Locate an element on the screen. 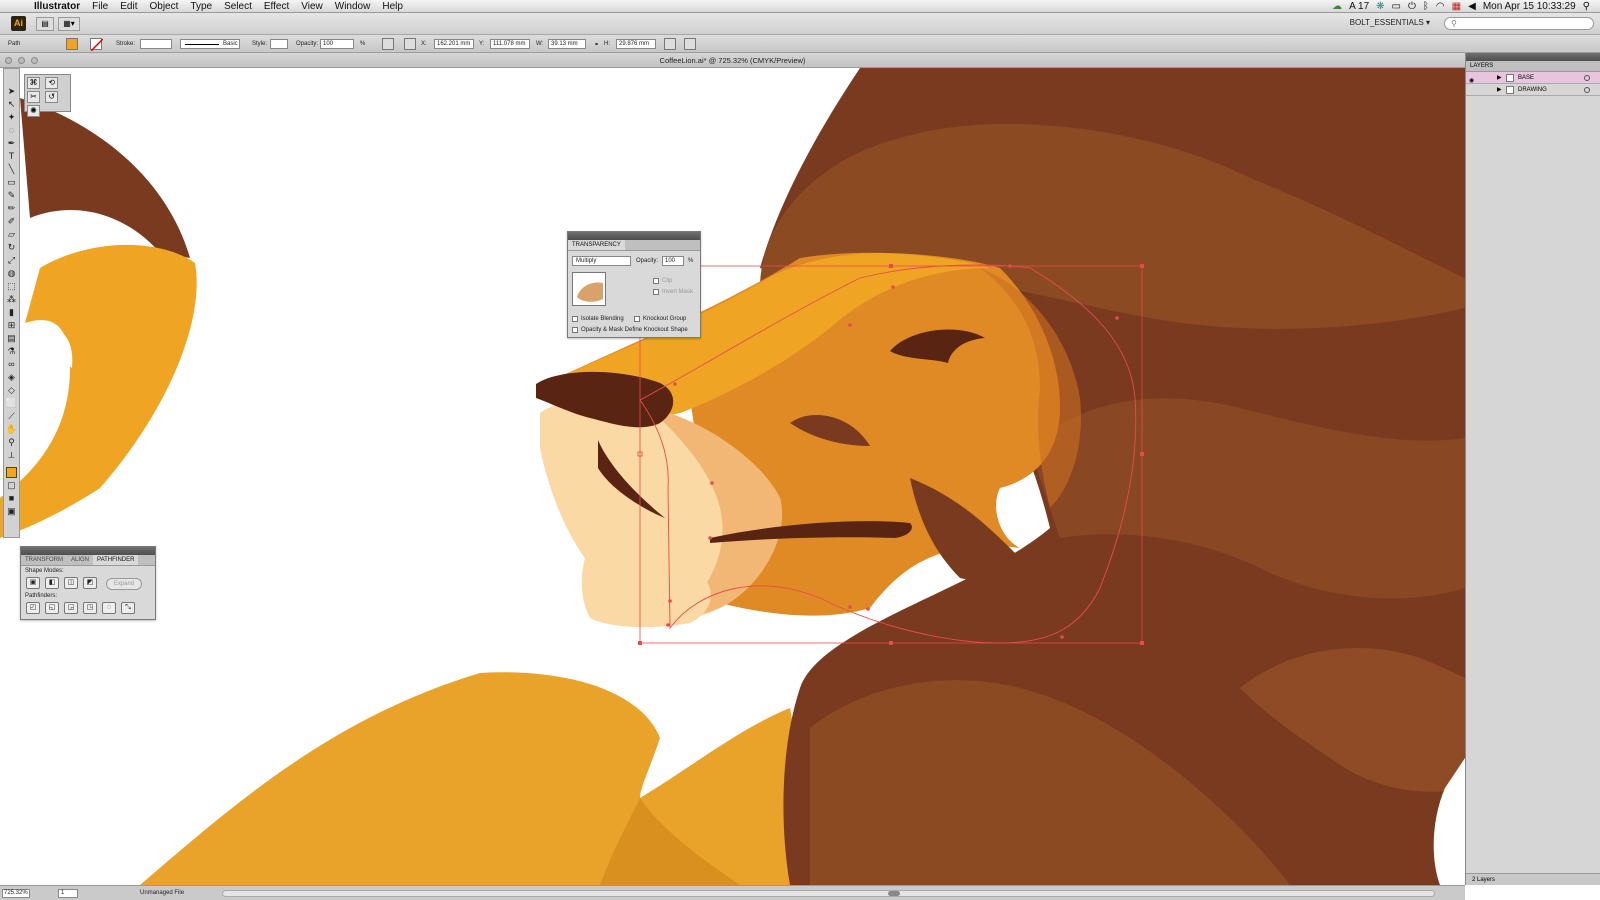 The image size is (1600, 900). eraser-tool-icon: ▱ is located at coordinates (12, 234).